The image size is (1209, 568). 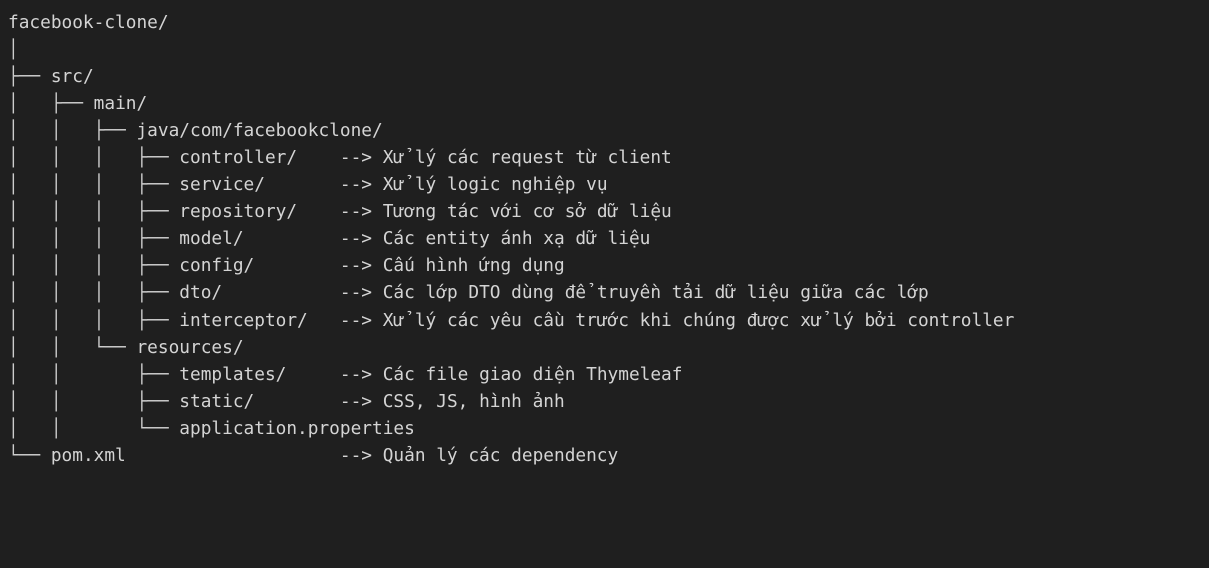 What do you see at coordinates (195, 455) in the screenshot?
I see `tree-entry-name: pom.xml` at bounding box center [195, 455].